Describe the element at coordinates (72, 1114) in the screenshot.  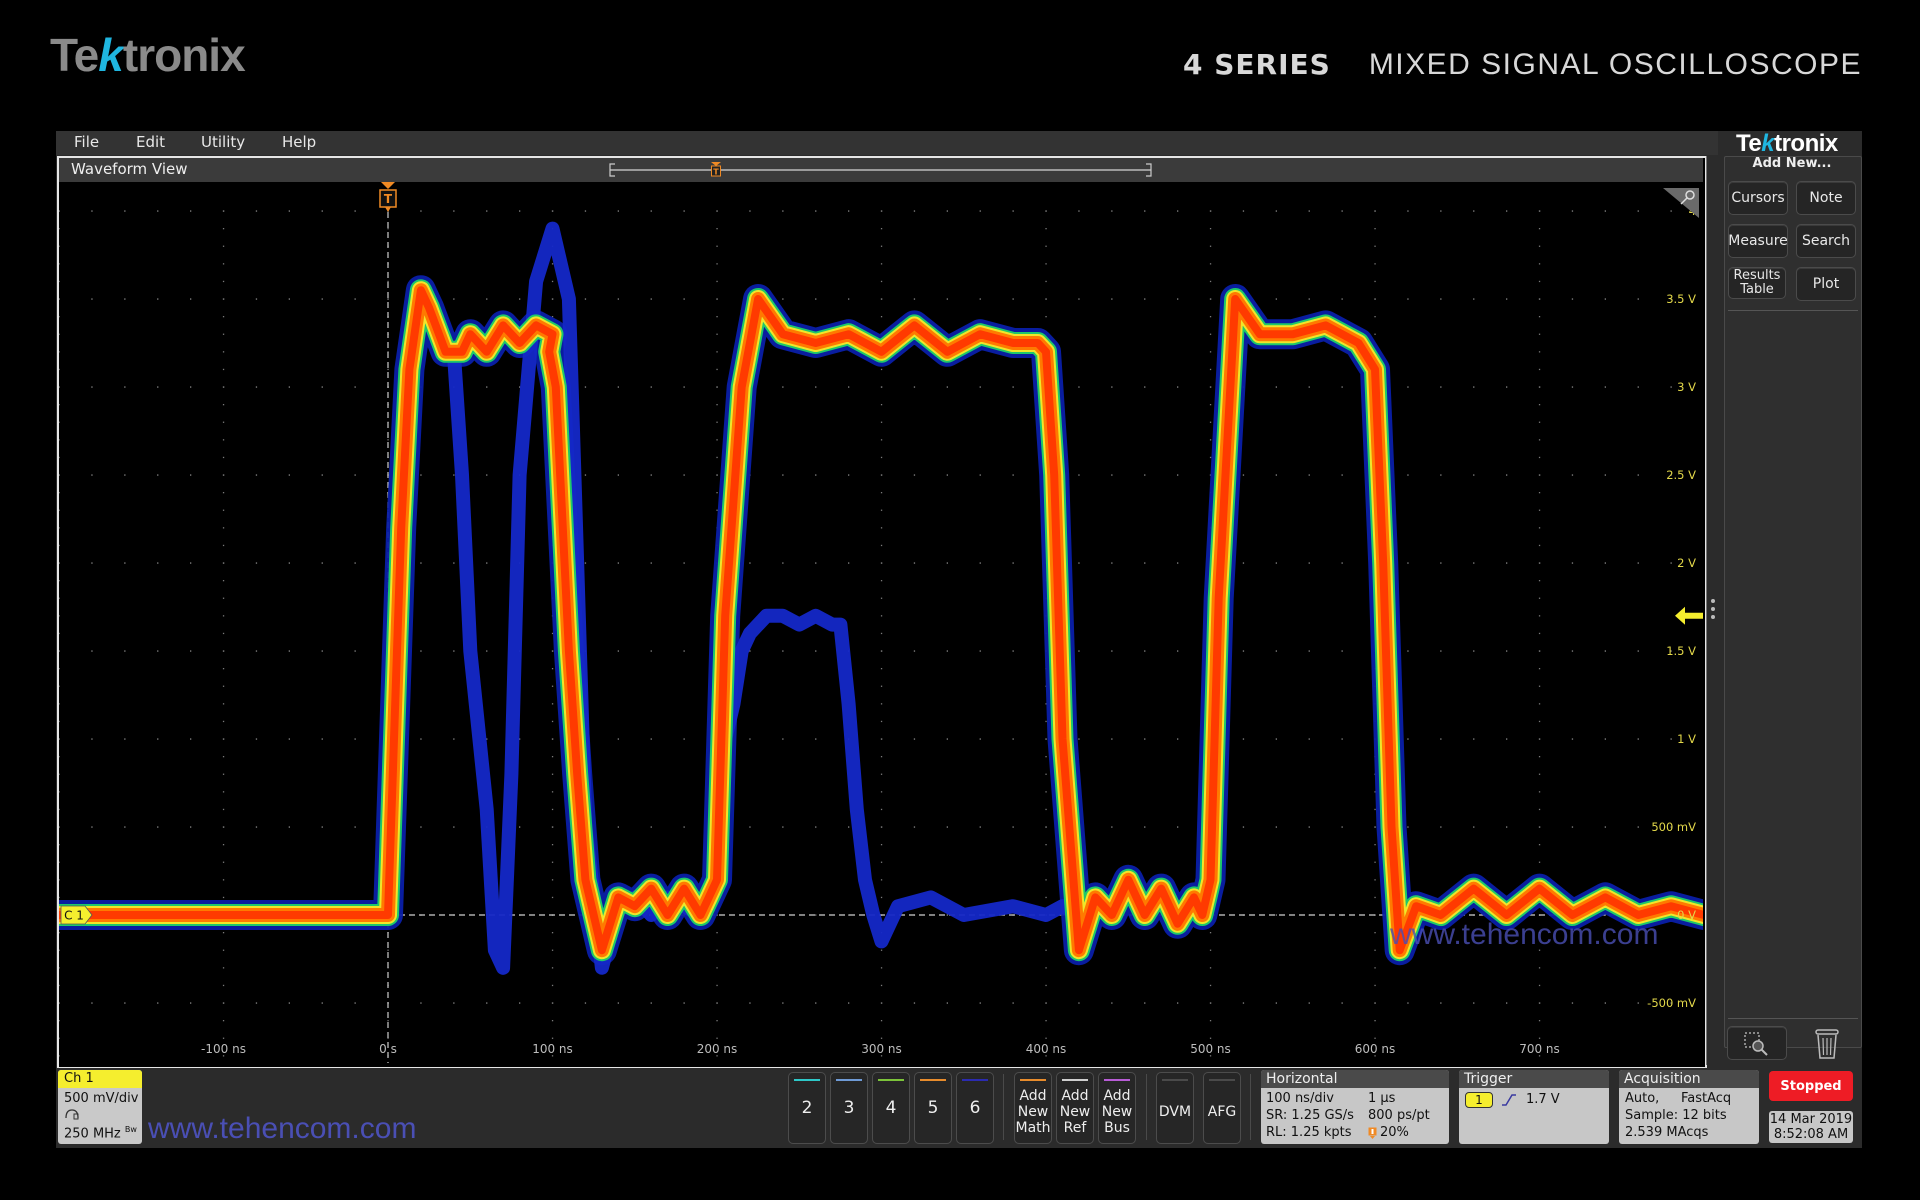
I see `probe-icon` at that location.